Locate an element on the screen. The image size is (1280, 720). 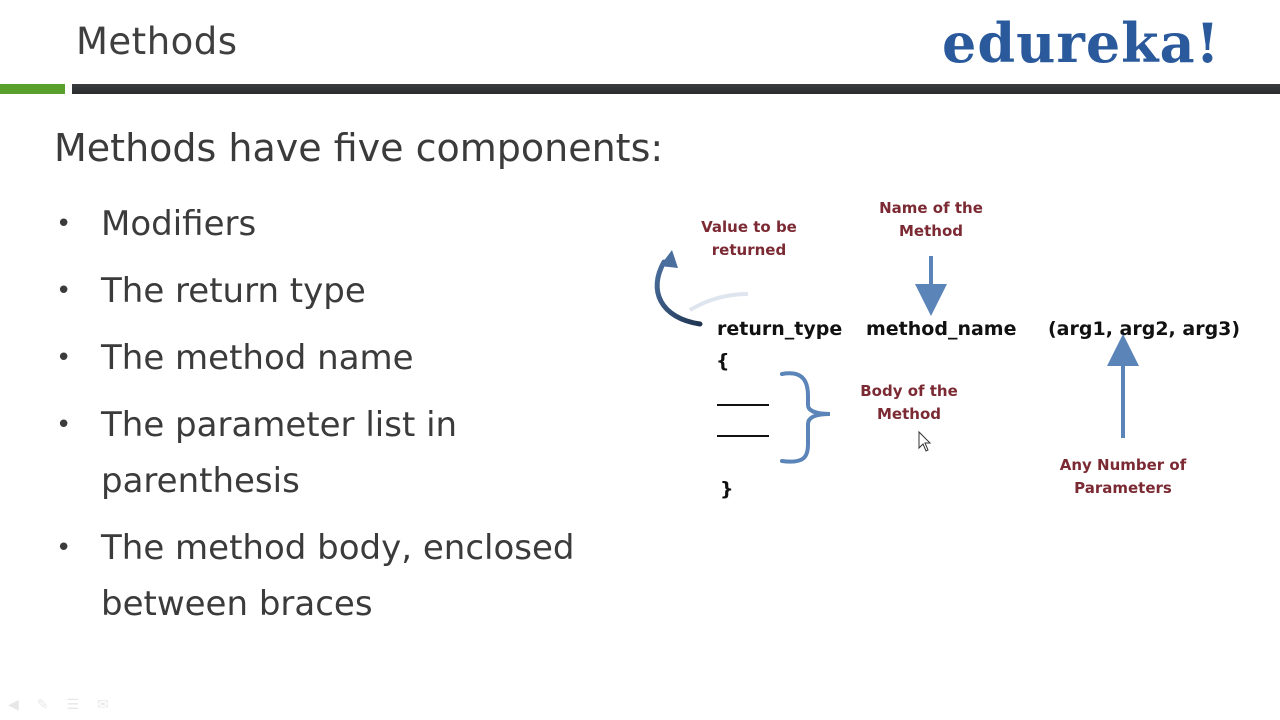
close-brace: } is located at coordinates (727, 489).